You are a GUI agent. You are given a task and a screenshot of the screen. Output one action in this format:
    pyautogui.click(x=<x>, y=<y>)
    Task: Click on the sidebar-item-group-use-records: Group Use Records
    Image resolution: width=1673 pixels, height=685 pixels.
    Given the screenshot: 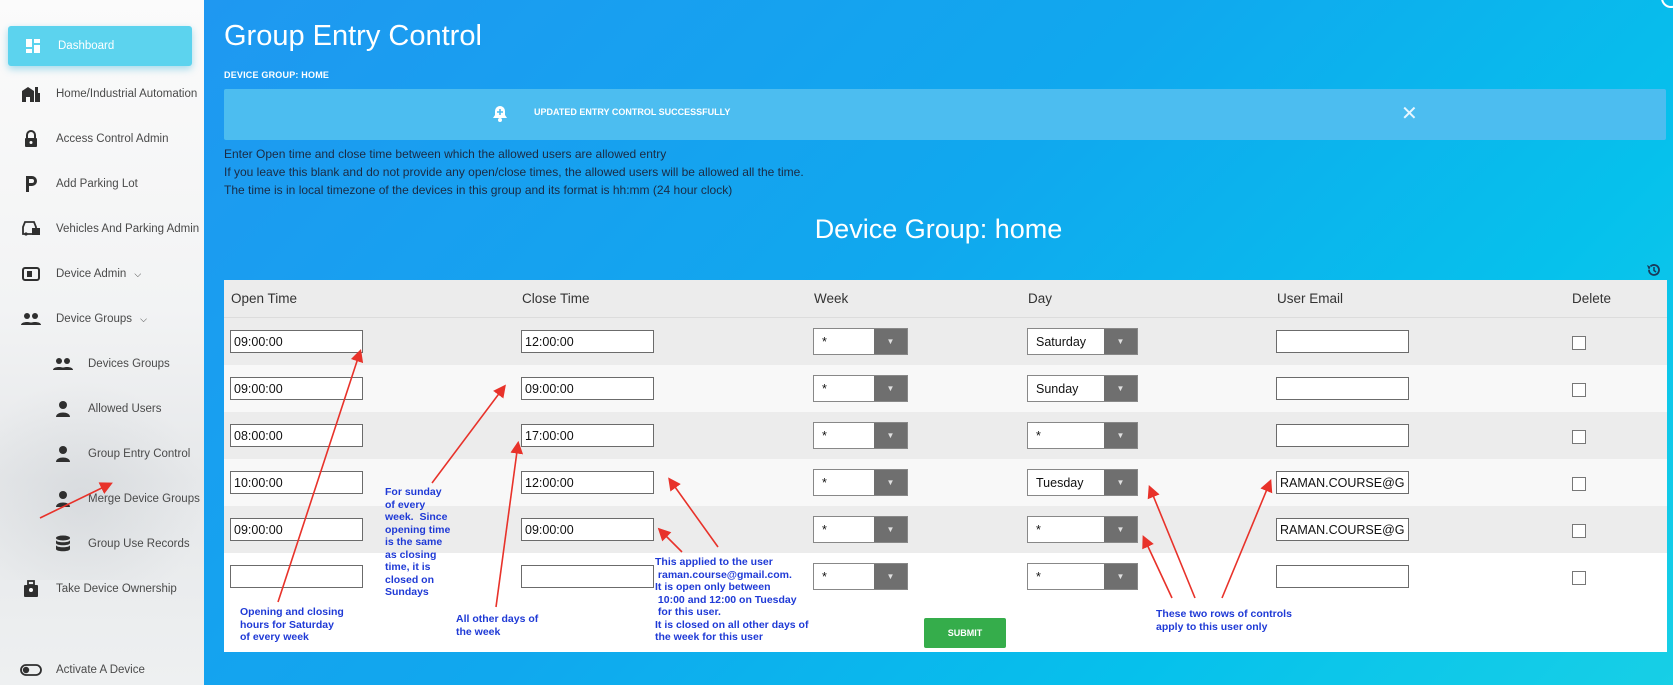 What is the action you would take?
    pyautogui.click(x=102, y=544)
    